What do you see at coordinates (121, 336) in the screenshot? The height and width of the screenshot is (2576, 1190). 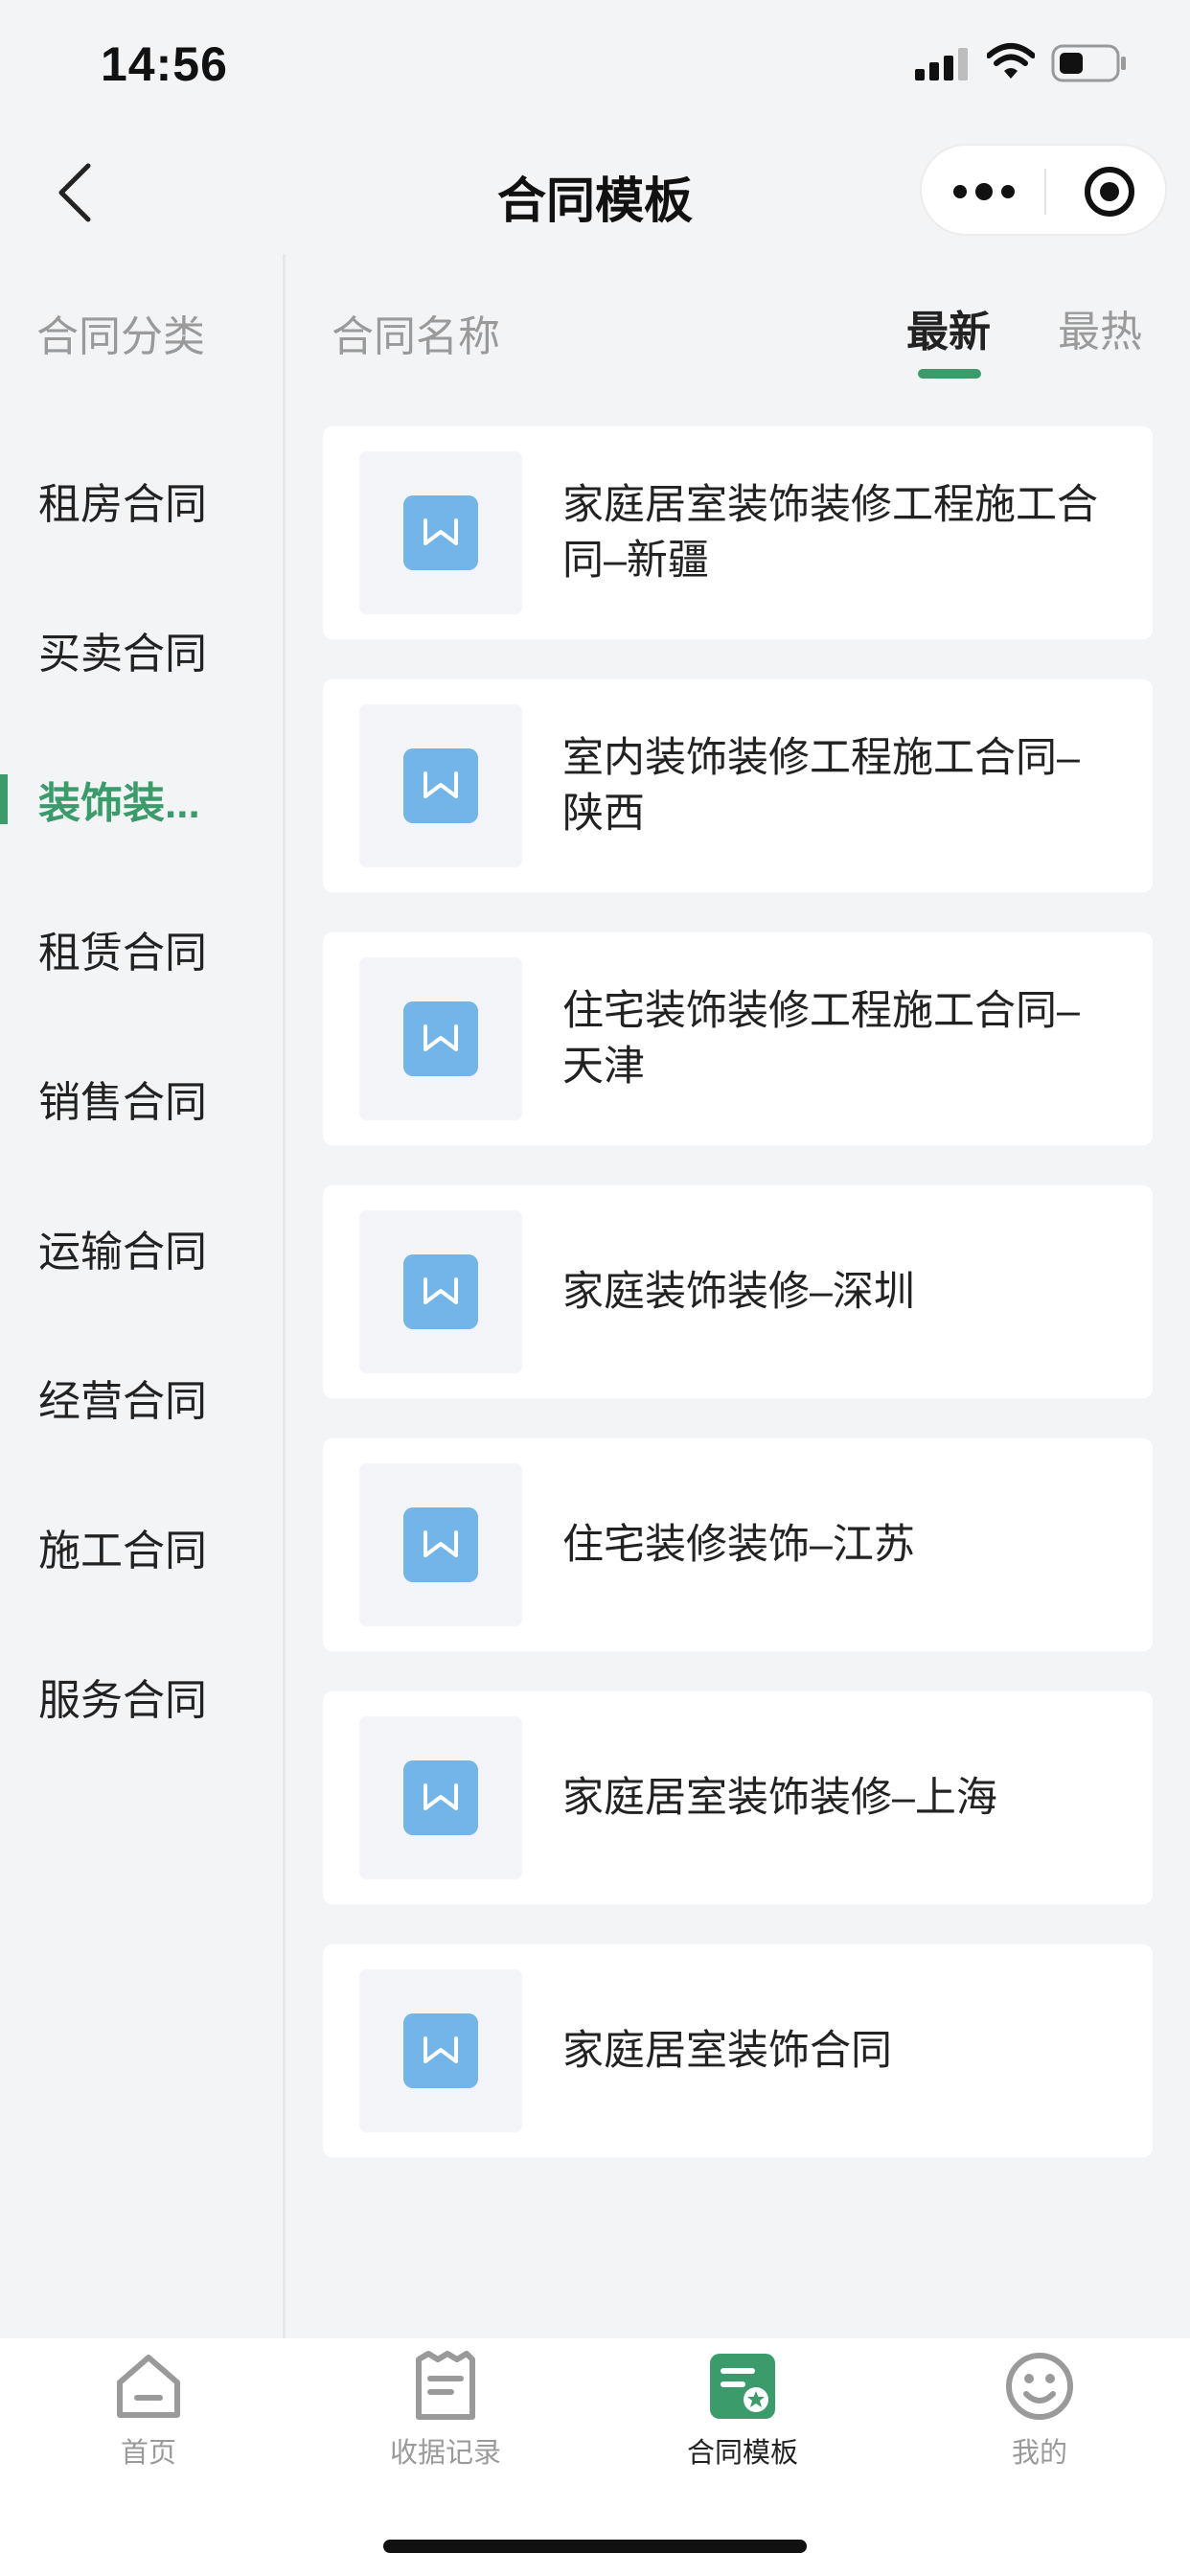 I see `sidebar-header: 合同分类` at bounding box center [121, 336].